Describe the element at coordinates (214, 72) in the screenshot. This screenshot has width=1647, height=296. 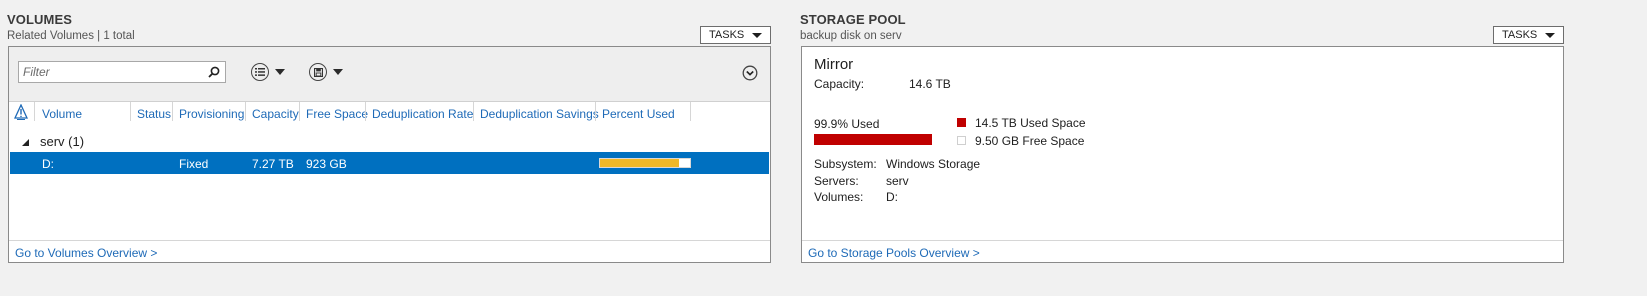
I see `search-icon` at that location.